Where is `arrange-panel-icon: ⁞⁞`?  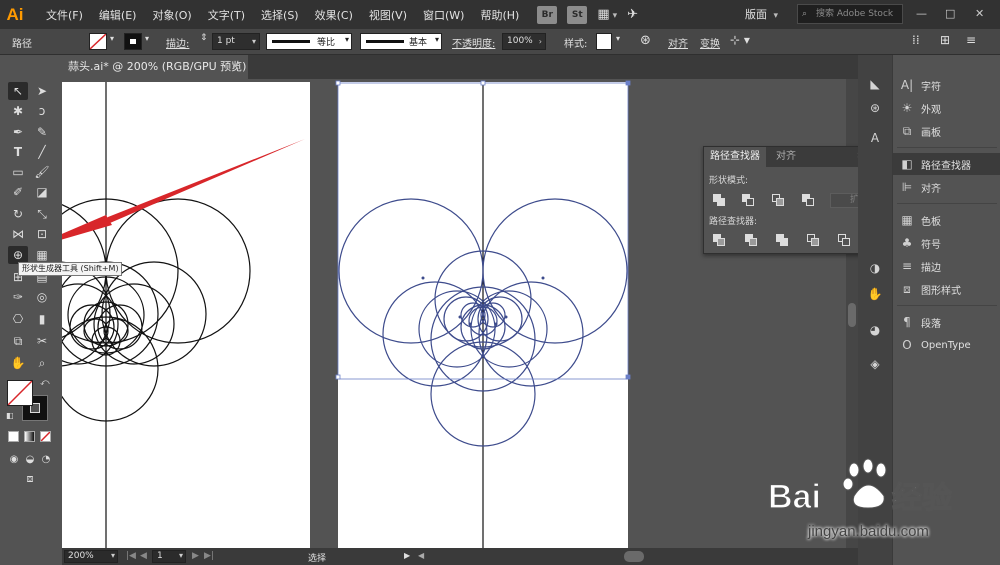 arrange-panel-icon: ⁞⁞ is located at coordinates (916, 40).